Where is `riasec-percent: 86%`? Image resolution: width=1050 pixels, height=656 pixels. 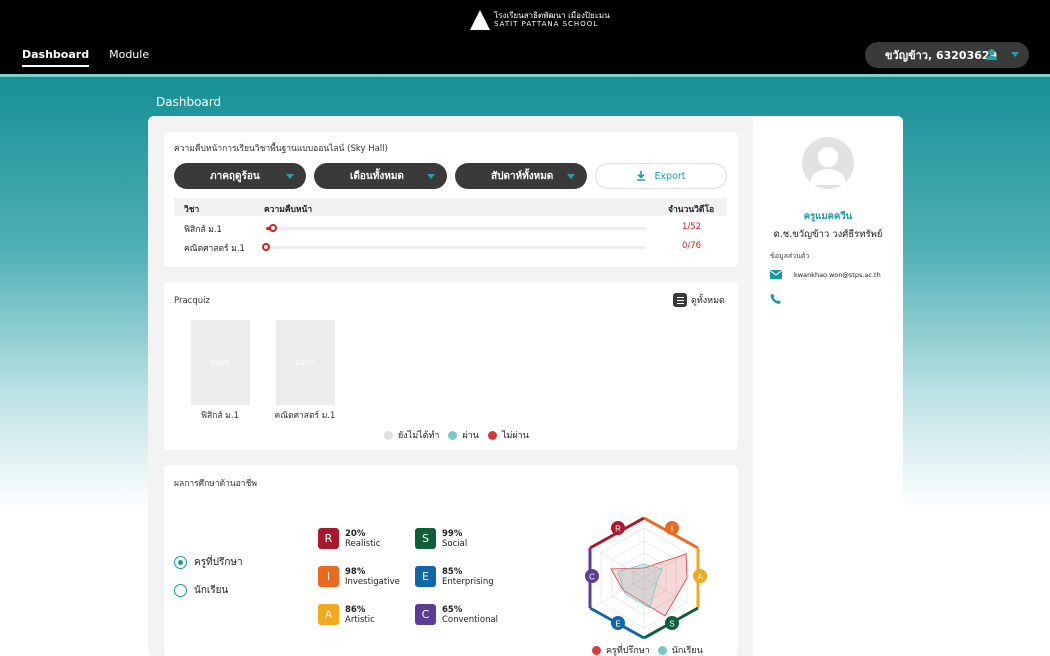
riasec-percent: 86% is located at coordinates (355, 609).